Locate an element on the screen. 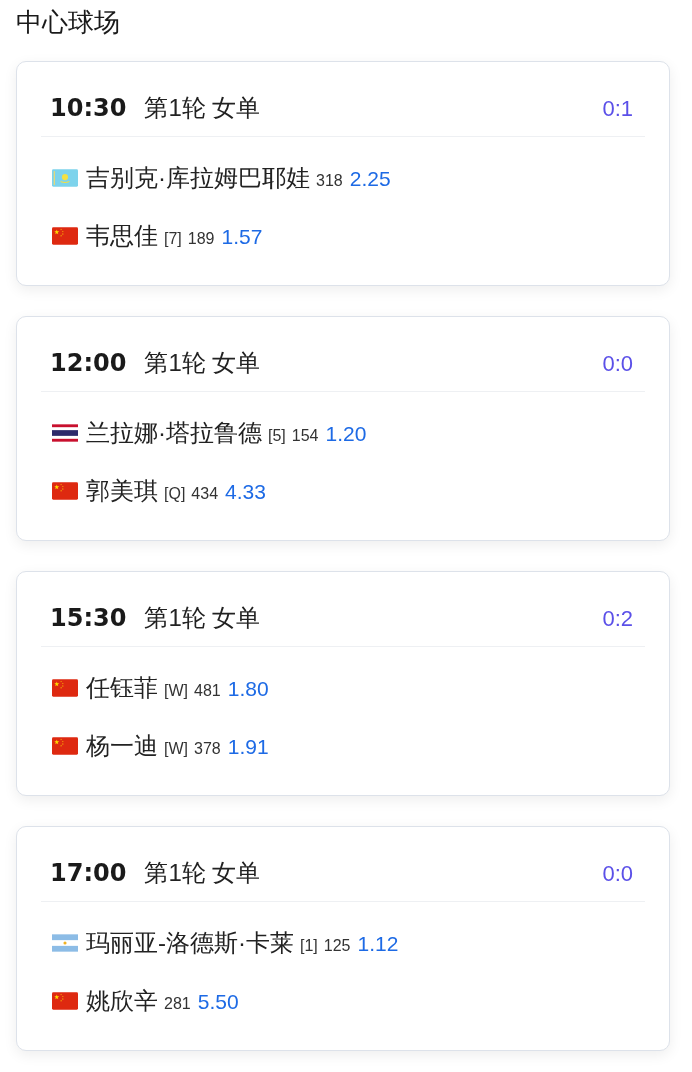 The image size is (692, 1072). odds-label: 1.80 is located at coordinates (248, 689).